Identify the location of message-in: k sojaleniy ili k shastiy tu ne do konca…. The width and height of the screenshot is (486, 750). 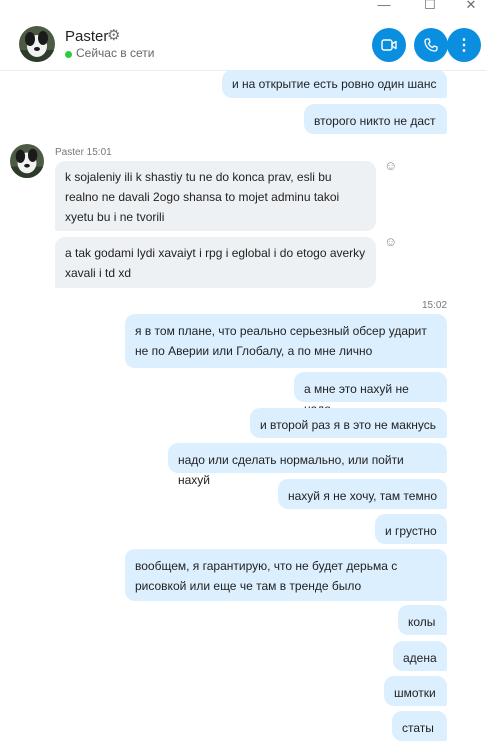
(215, 196).